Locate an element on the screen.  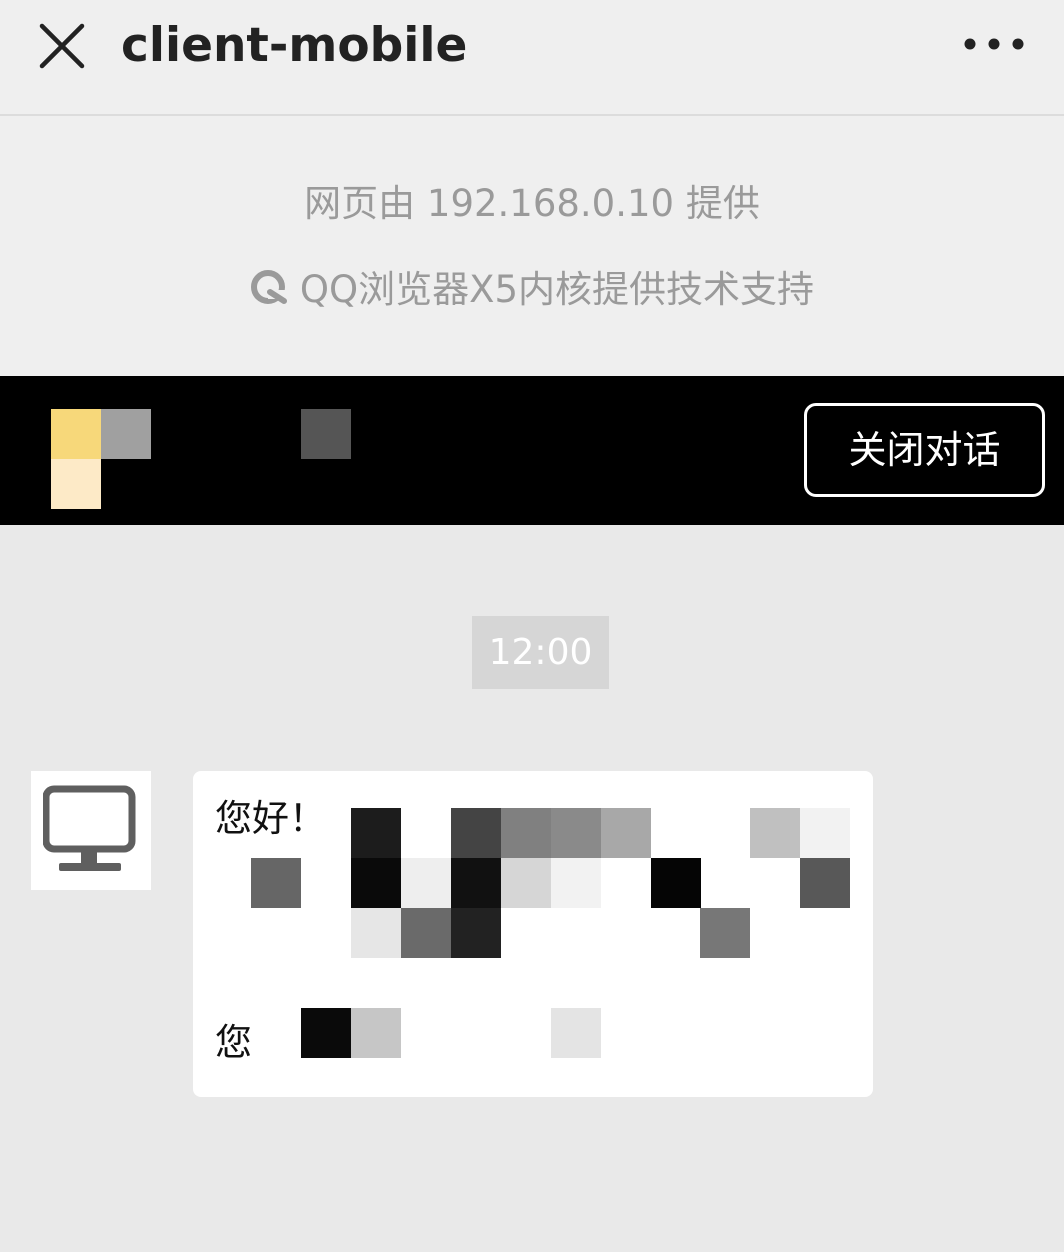
source-text: 网页由 192.168.0.10 提供 is located at coordinates (532, 203).